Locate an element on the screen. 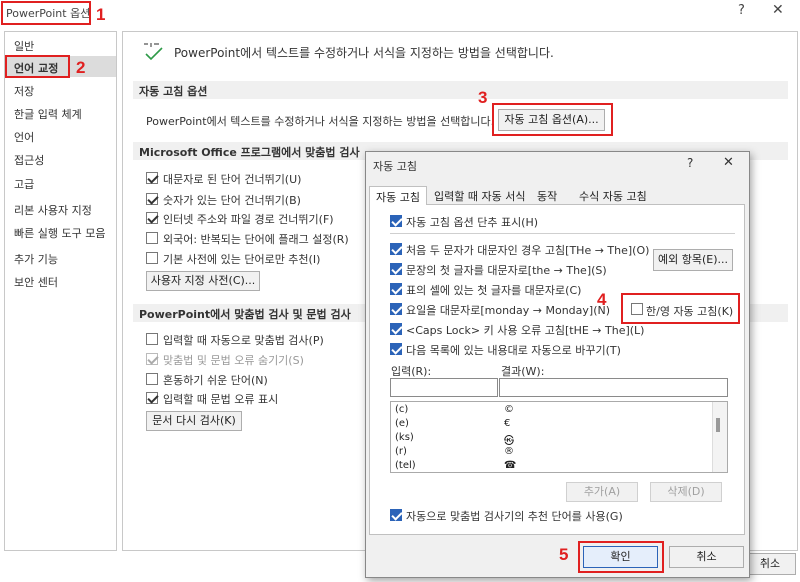 This screenshot has width=800, height=582. option-ignore-uppercase: 대문자로 된 단어 건너뛰기(U) is located at coordinates (232, 179).